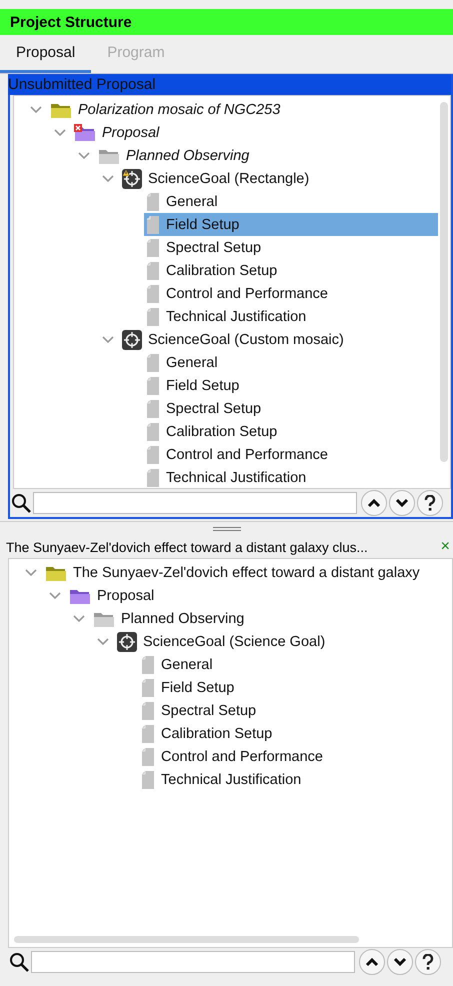 Image resolution: width=453 pixels, height=986 pixels. Describe the element at coordinates (445, 547) in the screenshot. I see `close-button: ×` at that location.